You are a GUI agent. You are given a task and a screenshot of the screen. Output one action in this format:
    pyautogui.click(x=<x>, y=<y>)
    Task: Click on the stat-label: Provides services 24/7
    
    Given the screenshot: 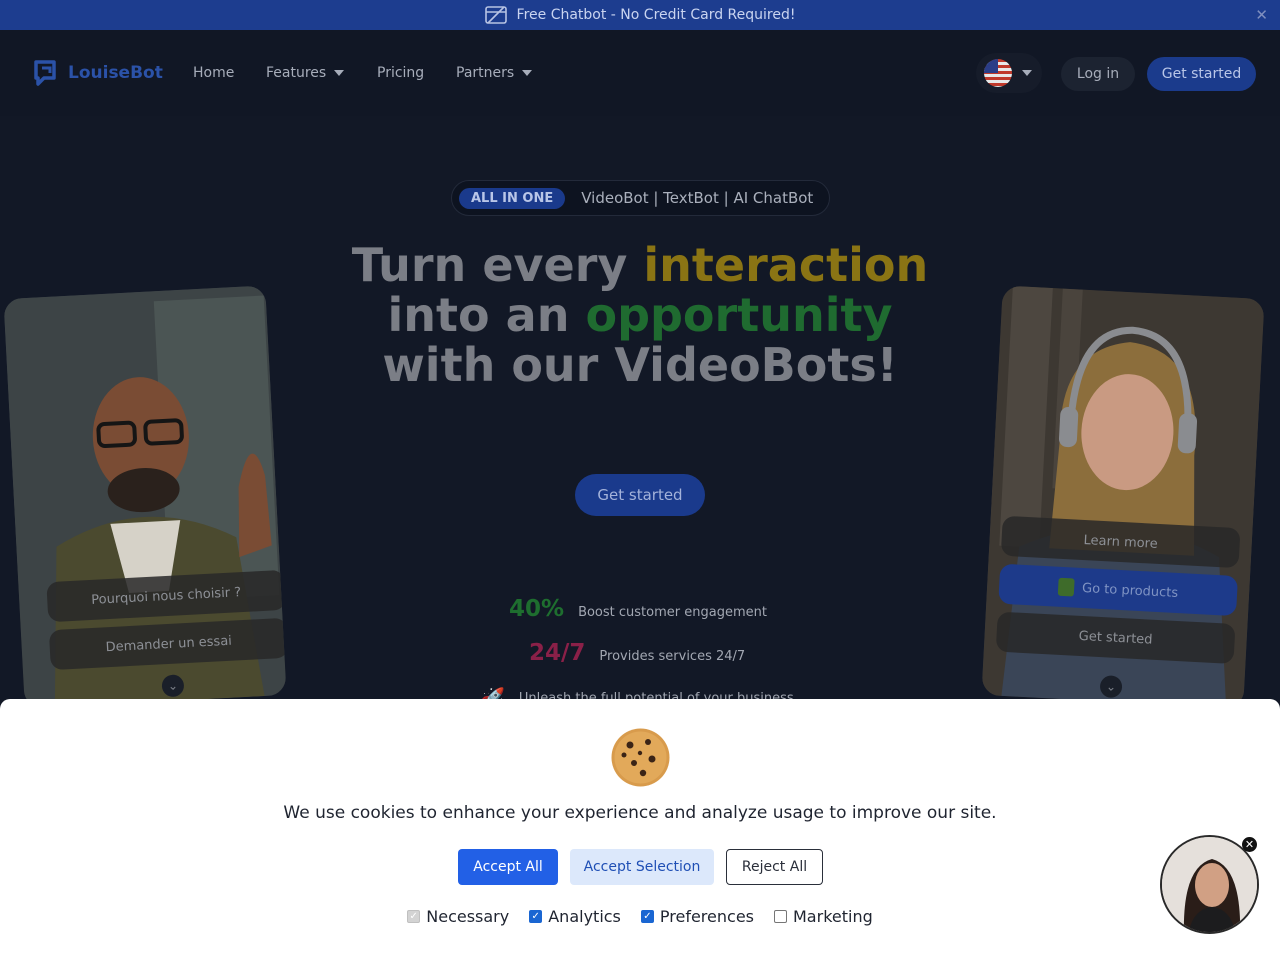 What is the action you would take?
    pyautogui.click(x=672, y=656)
    